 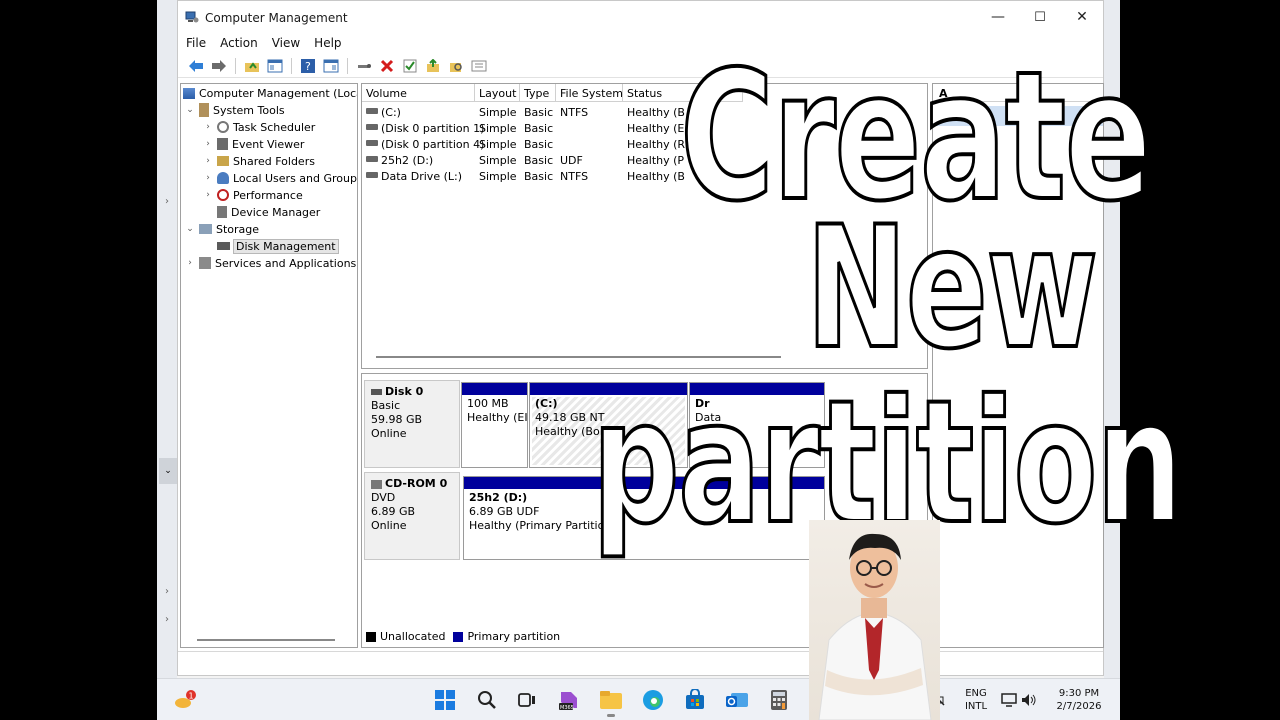 I want to click on tree-label: Device Manager, so click(x=276, y=212).